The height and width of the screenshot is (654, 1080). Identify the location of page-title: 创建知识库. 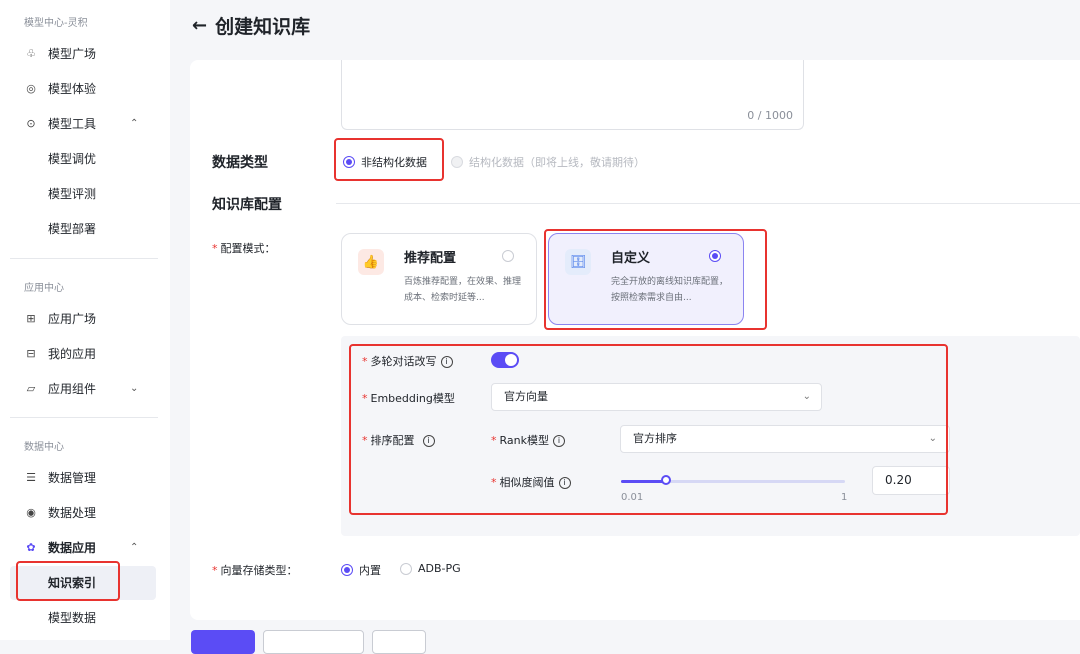
(263, 27).